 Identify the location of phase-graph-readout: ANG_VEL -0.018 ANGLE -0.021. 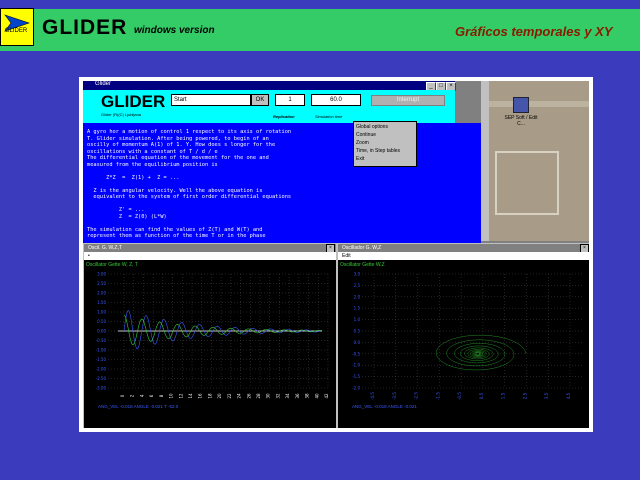
(384, 406).